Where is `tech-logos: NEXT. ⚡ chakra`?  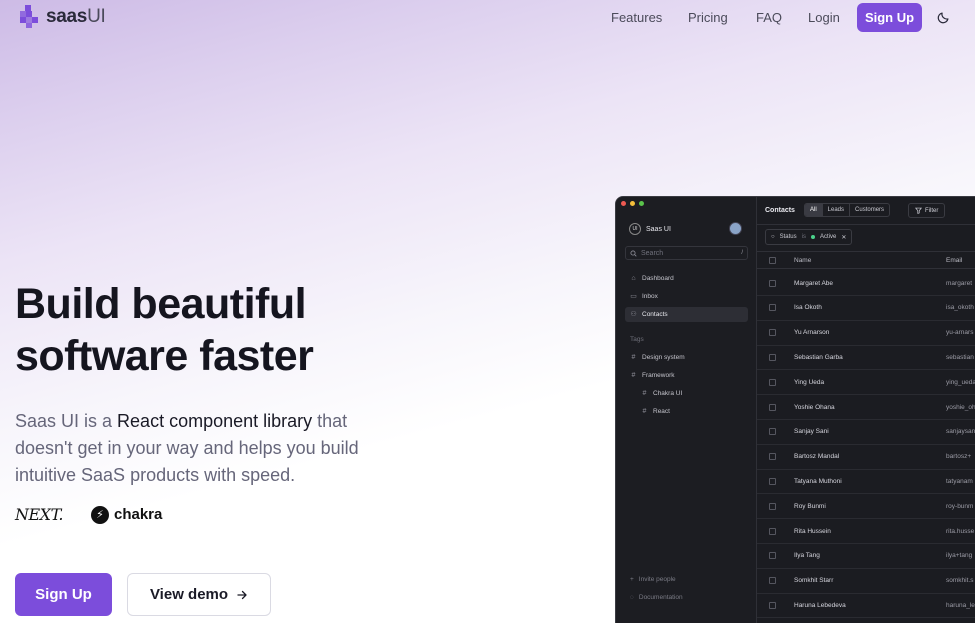 tech-logos: NEXT. ⚡ chakra is located at coordinates (88, 514).